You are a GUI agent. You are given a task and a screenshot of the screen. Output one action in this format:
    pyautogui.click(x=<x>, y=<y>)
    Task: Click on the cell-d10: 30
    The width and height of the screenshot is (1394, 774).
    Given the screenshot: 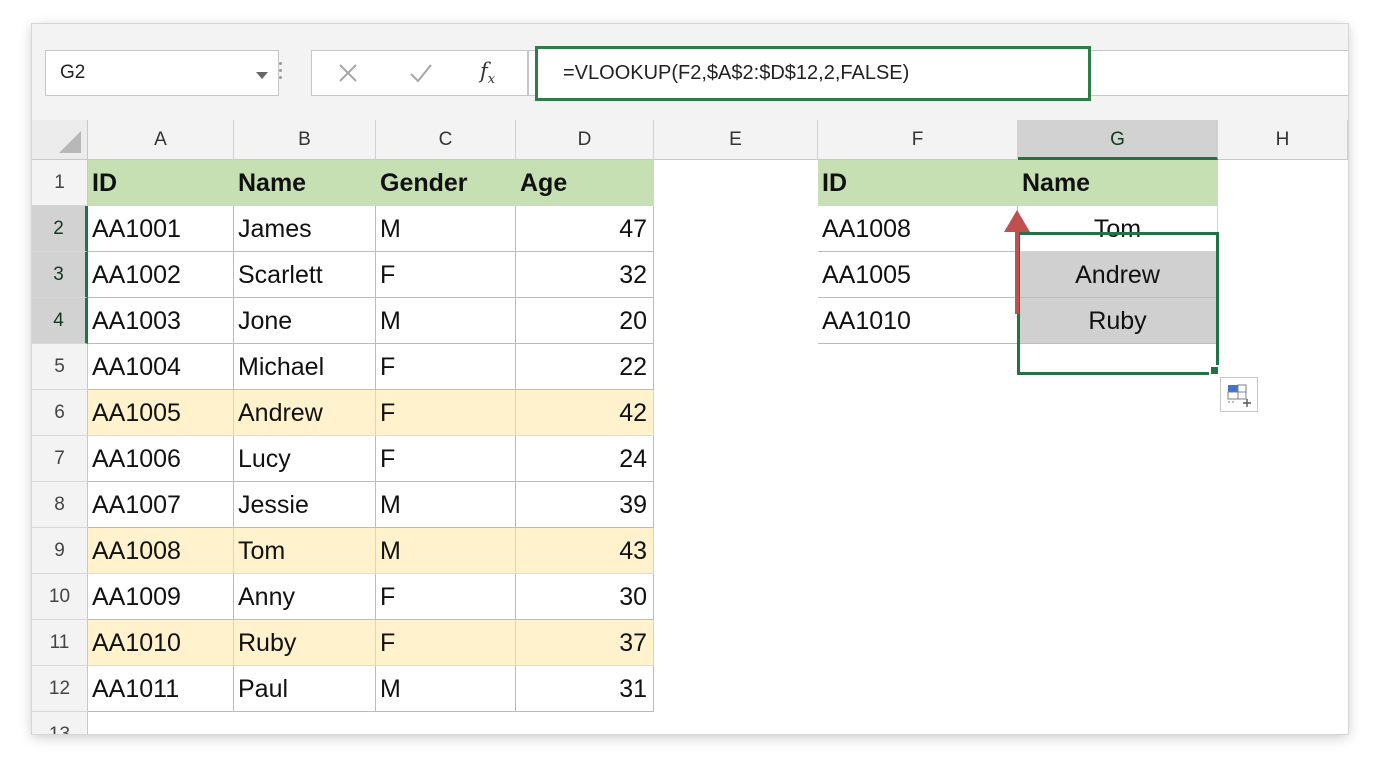 What is the action you would take?
    pyautogui.click(x=585, y=597)
    